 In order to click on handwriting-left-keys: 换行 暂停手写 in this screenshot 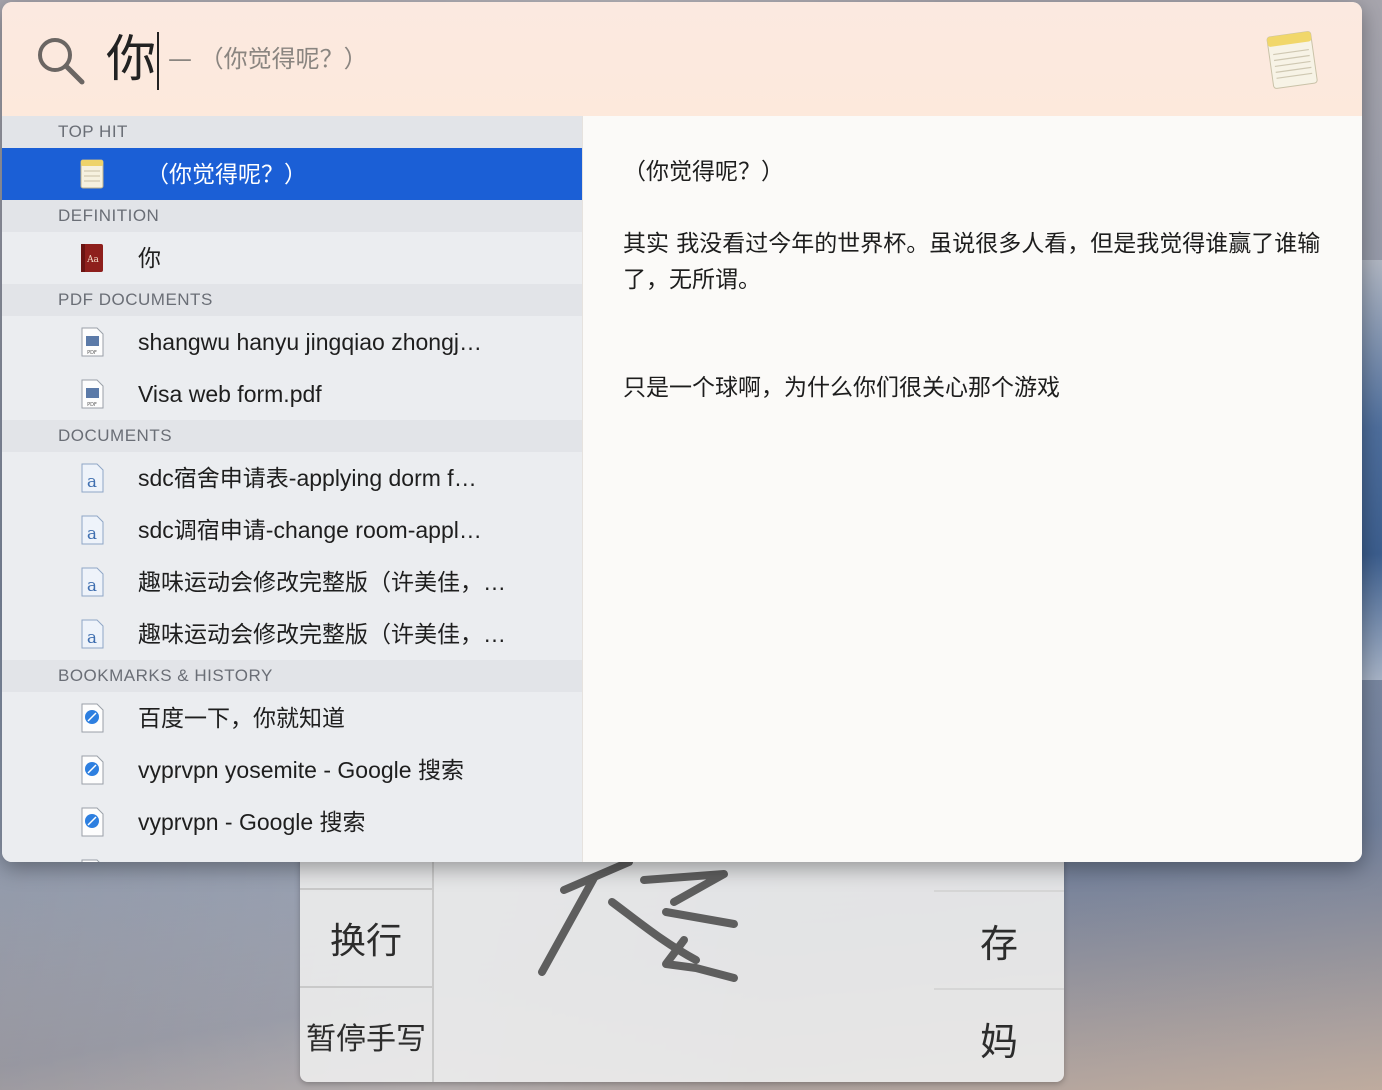, I will do `click(367, 961)`.